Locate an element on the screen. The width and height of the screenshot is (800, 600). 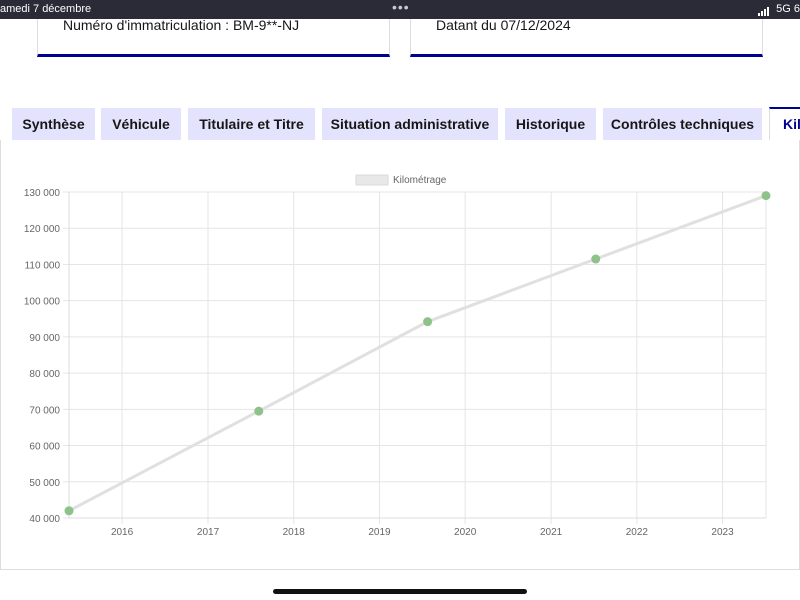
x-tick-label: 2023 is located at coordinates (722, 532).